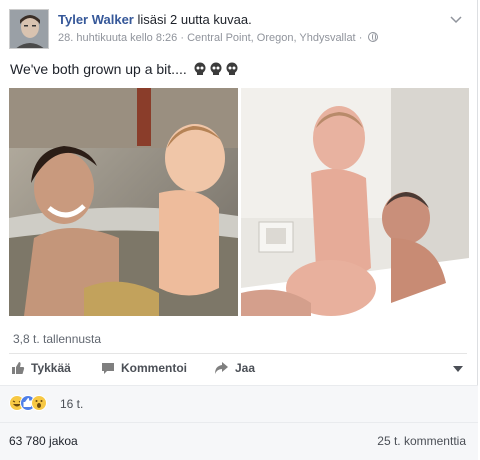 The width and height of the screenshot is (480, 460). I want to click on location-link: Central Point, Oregon, Yhdysvallat, so click(271, 38).